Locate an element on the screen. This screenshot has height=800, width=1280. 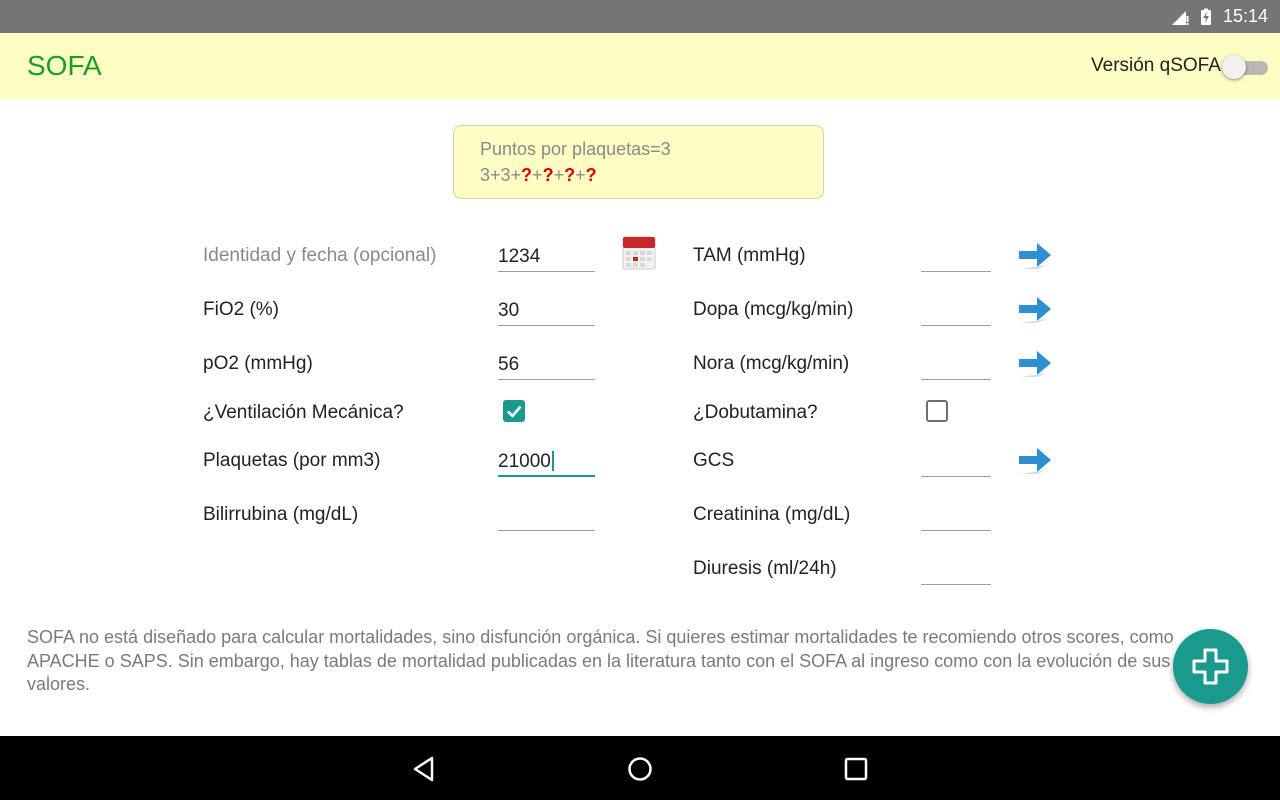
fio2-label: FiO2 (%) is located at coordinates (241, 309).